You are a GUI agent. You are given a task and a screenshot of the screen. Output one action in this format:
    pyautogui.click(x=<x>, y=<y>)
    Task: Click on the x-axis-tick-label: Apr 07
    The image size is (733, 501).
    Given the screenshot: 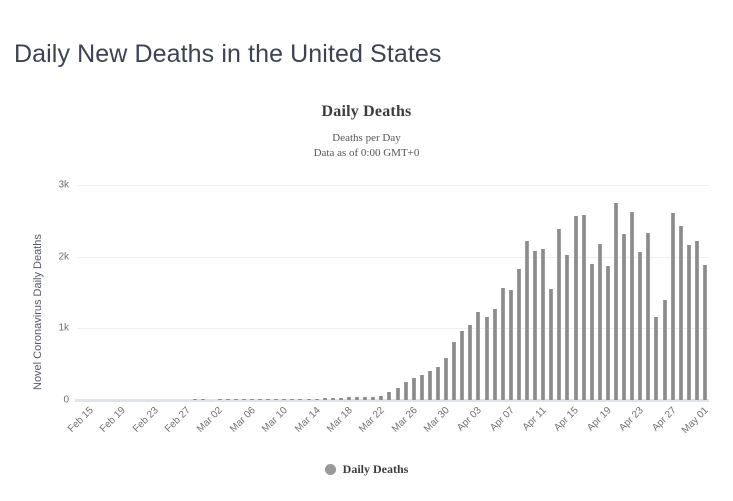 What is the action you would take?
    pyautogui.click(x=502, y=419)
    